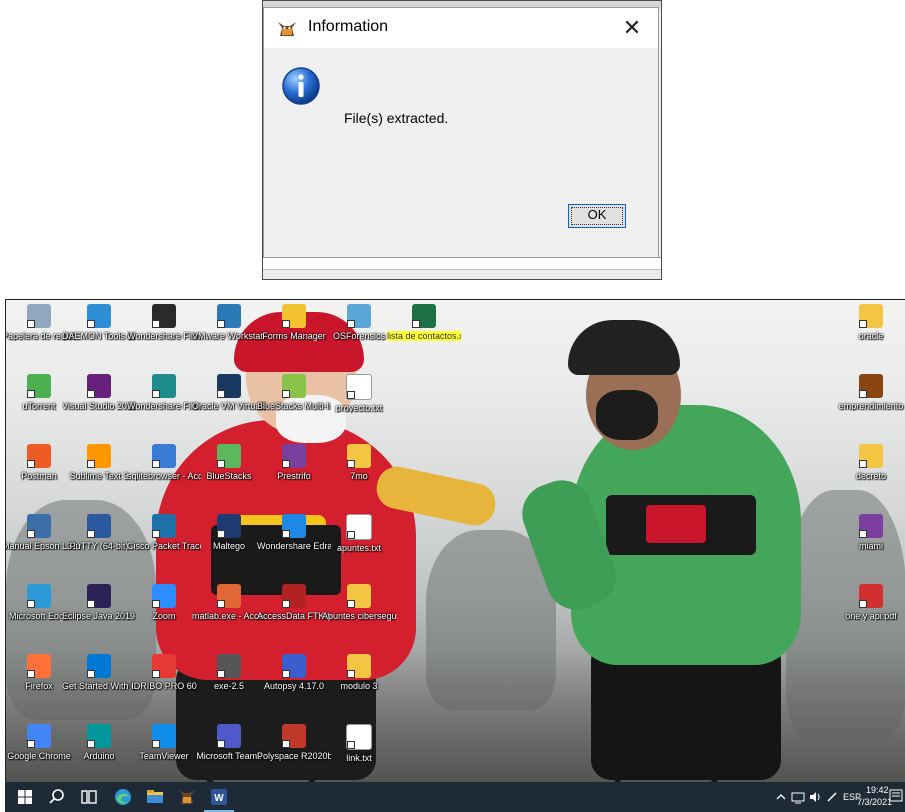 The image size is (905, 812). What do you see at coordinates (187, 797) in the screenshot?
I see `cat-app-icon` at bounding box center [187, 797].